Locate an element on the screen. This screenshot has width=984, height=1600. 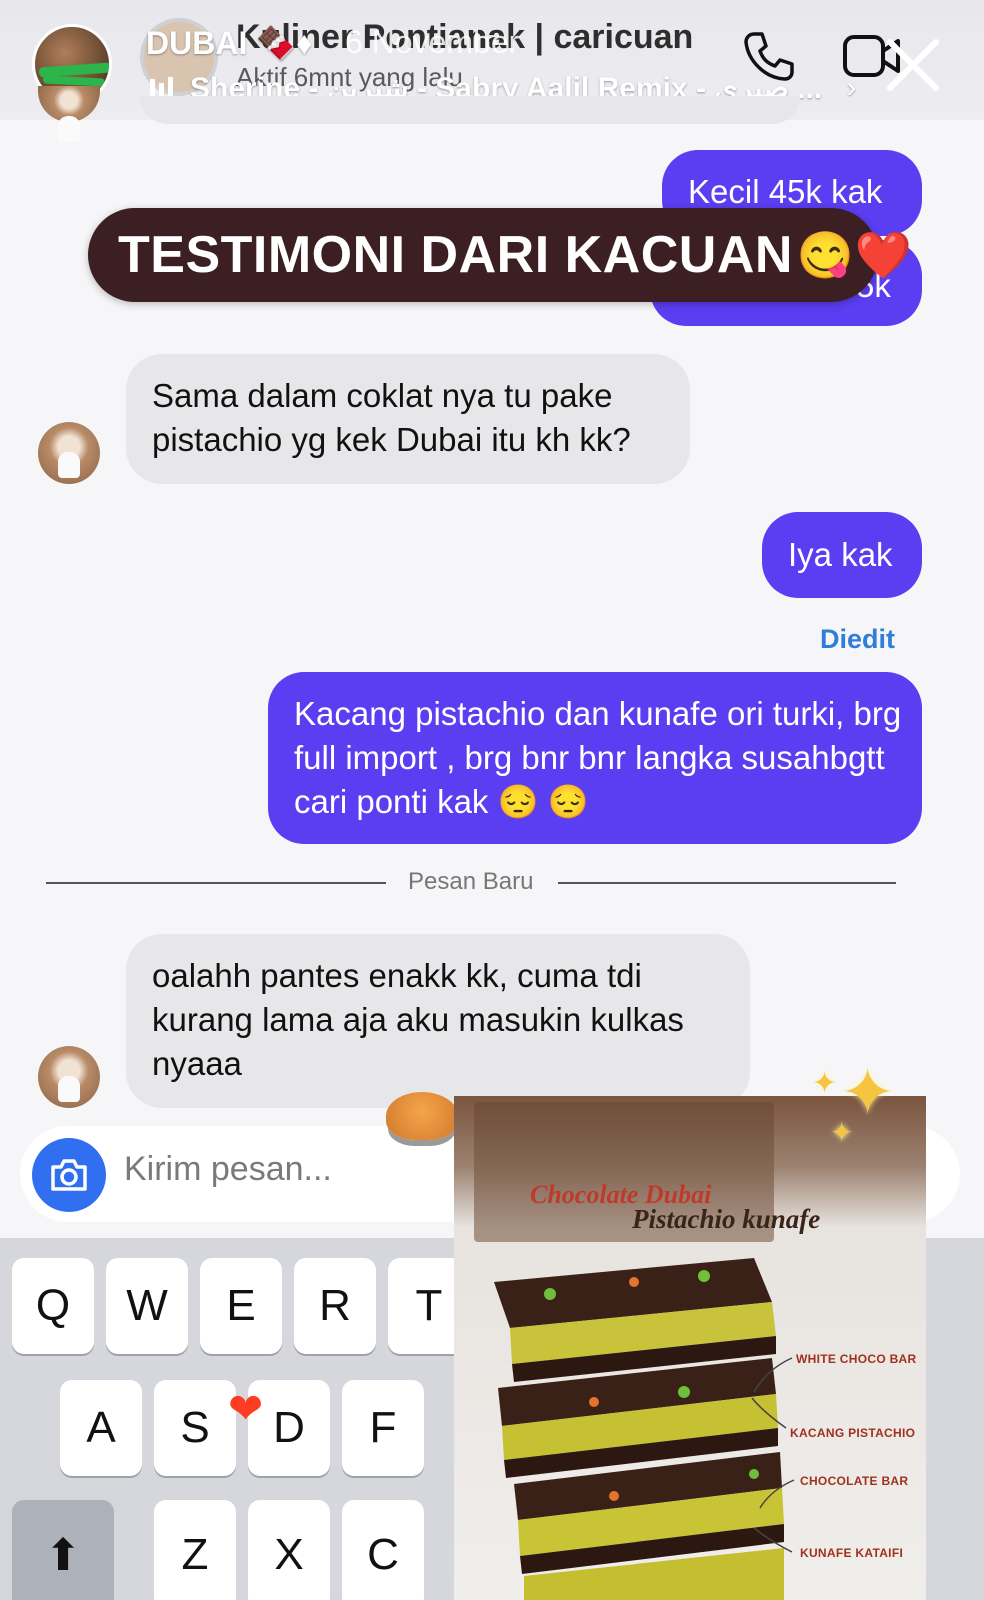
edited-label: Diedit is located at coordinates (858, 639).